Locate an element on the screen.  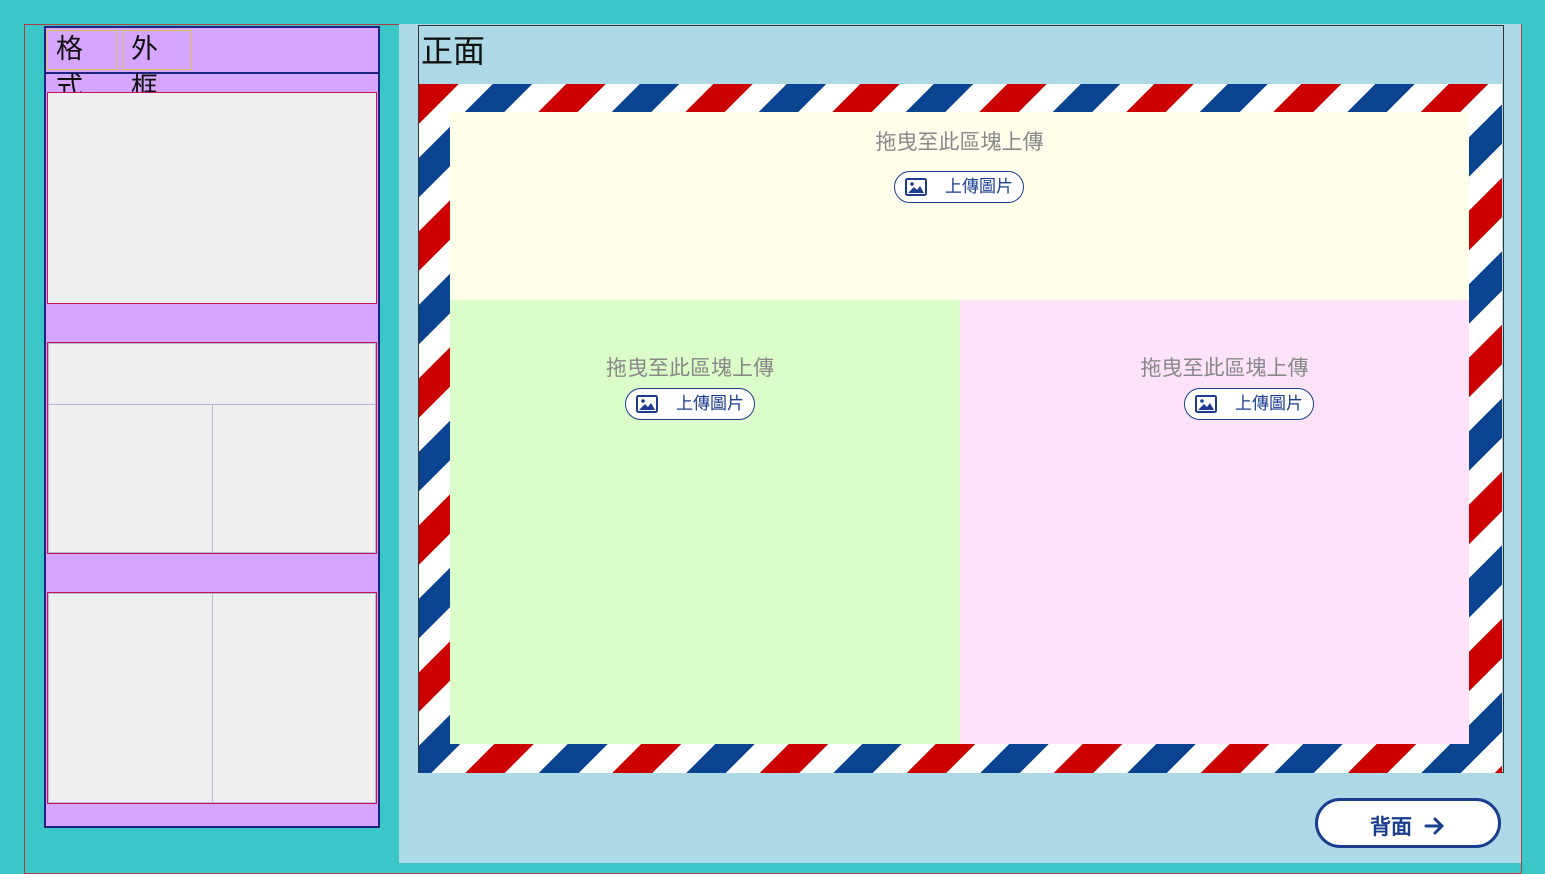
layout-option-single is located at coordinates (212, 198).